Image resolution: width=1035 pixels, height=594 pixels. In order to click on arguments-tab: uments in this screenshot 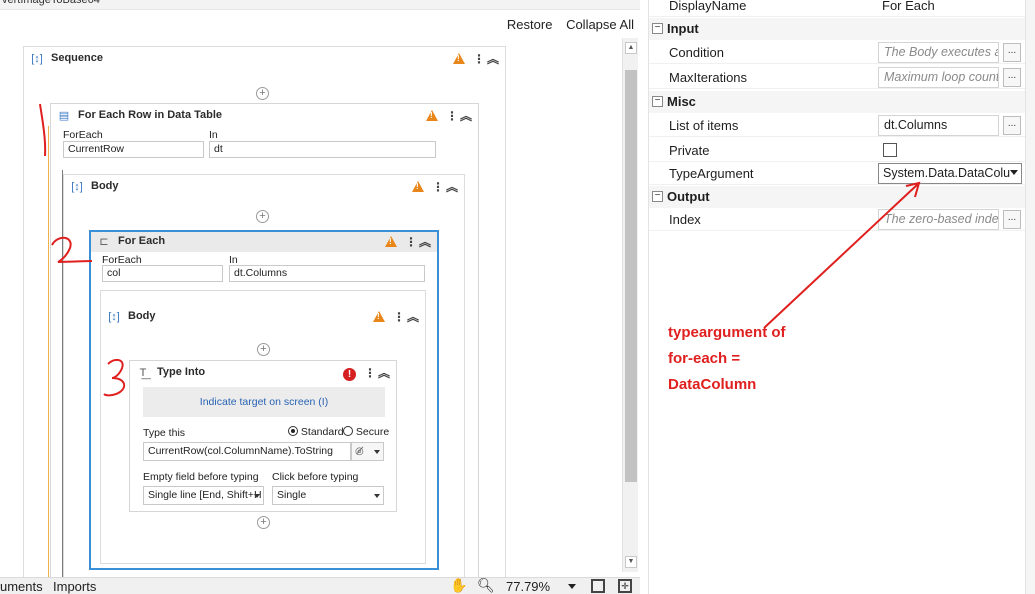, I will do `click(21, 586)`.